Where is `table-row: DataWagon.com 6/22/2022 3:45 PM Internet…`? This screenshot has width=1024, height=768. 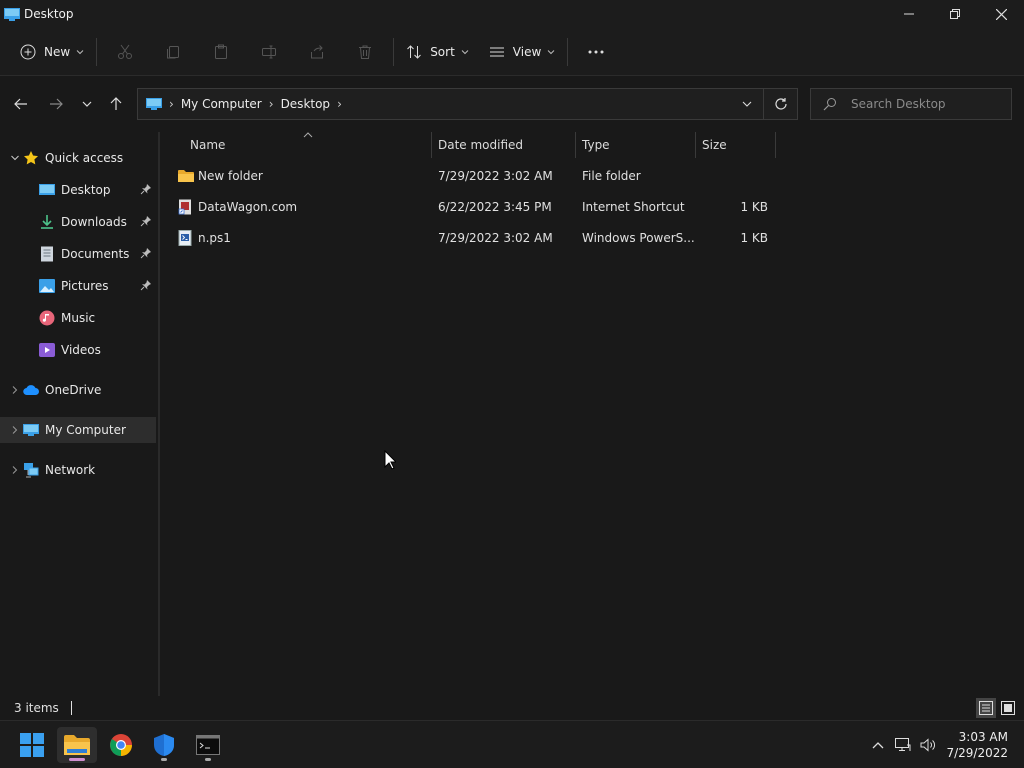
table-row: DataWagon.com 6/22/2022 3:45 PM Internet… is located at coordinates (477, 207).